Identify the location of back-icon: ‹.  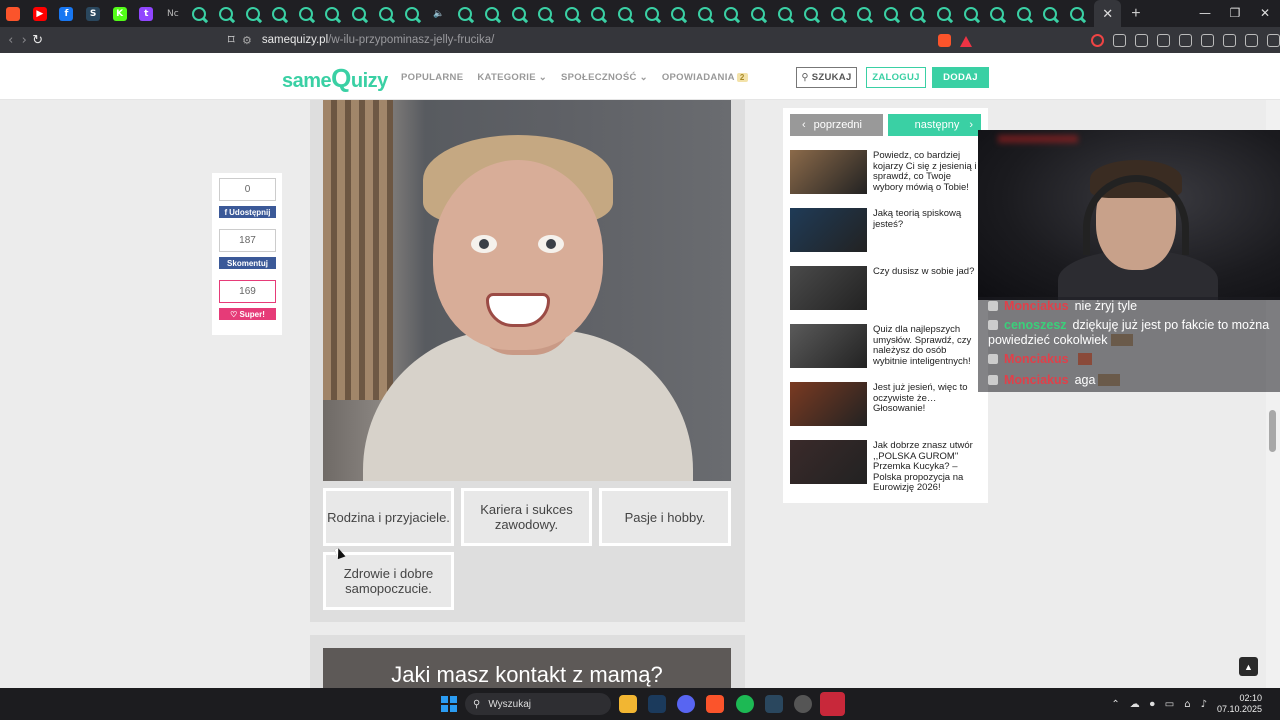
(11, 40).